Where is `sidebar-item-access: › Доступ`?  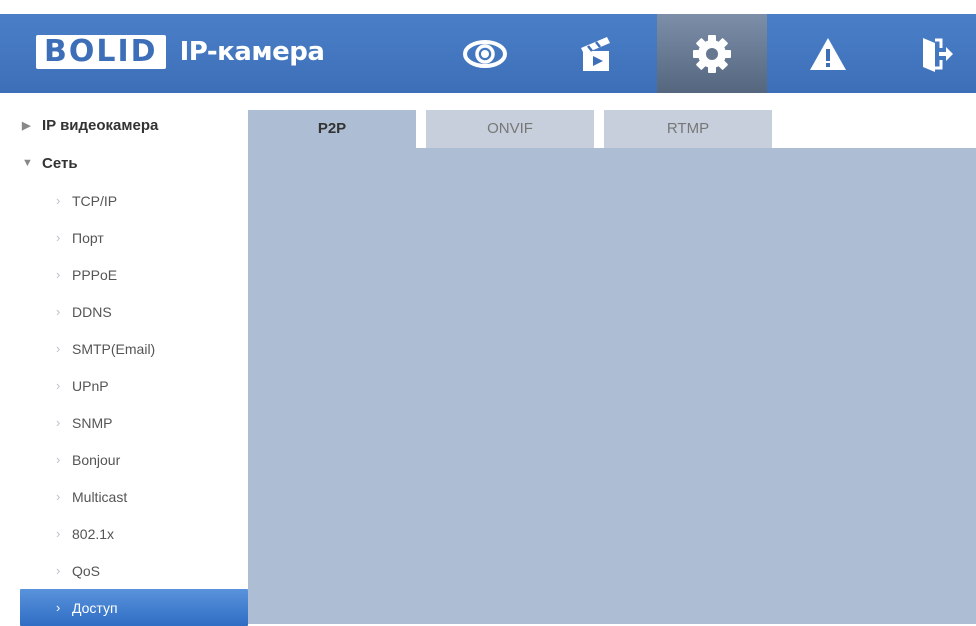 sidebar-item-access: › Доступ is located at coordinates (134, 607).